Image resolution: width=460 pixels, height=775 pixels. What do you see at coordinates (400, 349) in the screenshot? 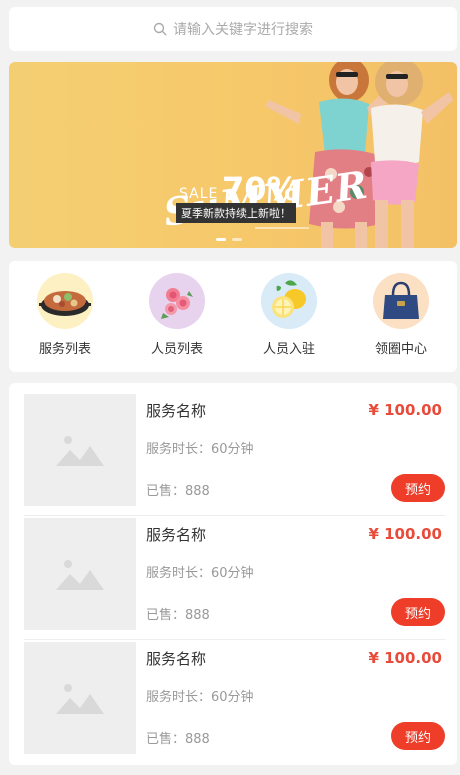
I see `category-label: 领圈中心` at bounding box center [400, 349].